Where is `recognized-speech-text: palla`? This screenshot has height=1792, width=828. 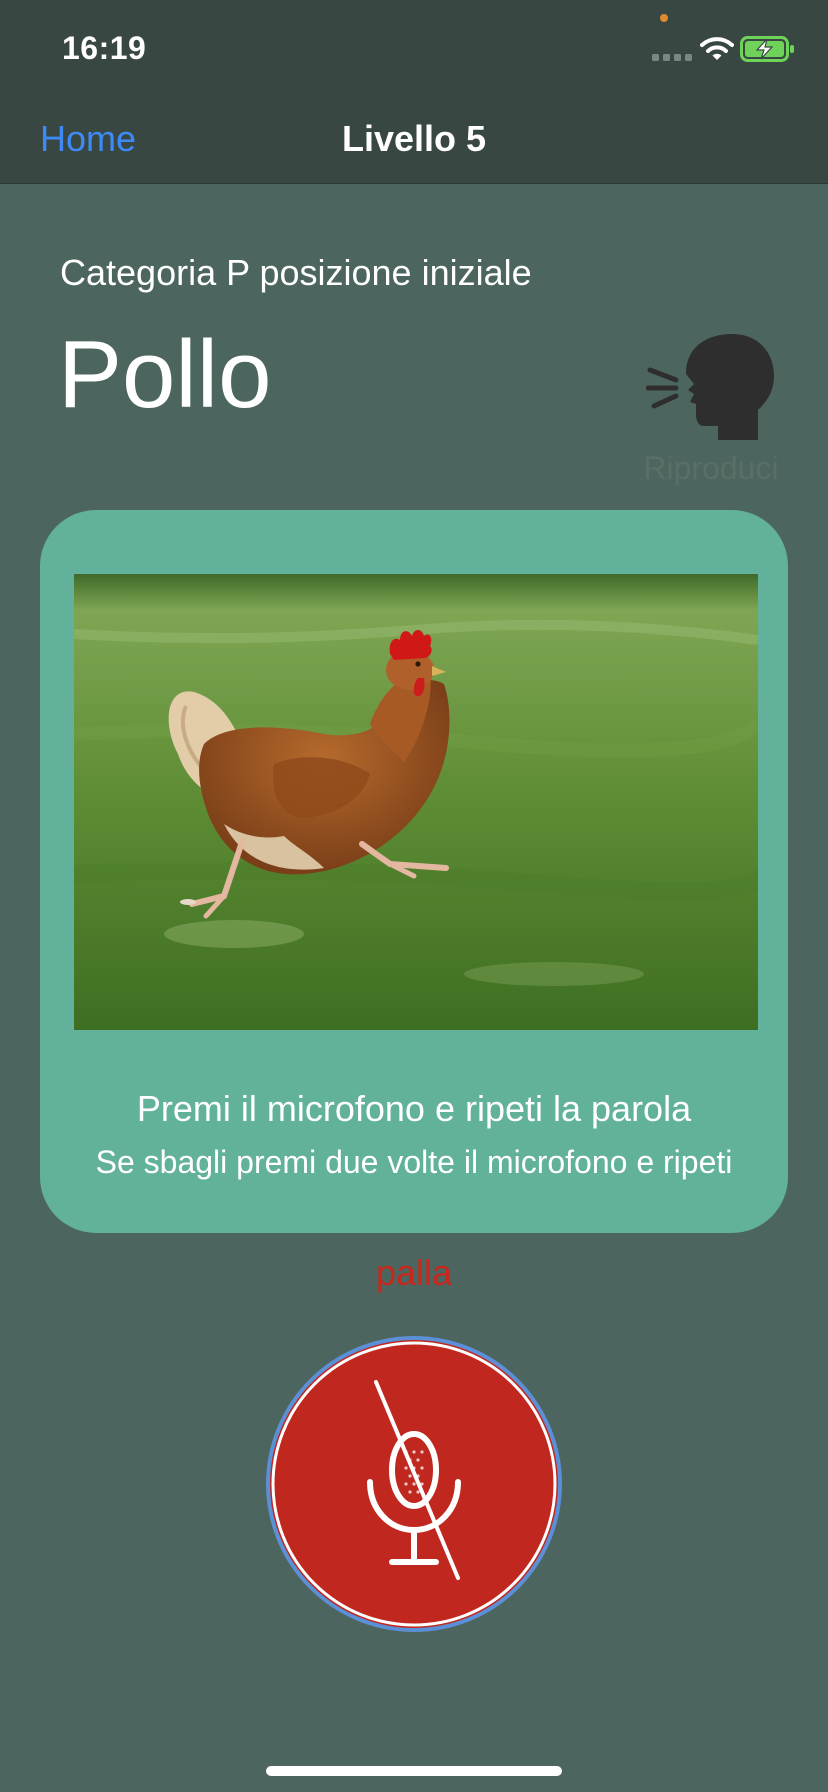 recognized-speech-text: palla is located at coordinates (414, 1272).